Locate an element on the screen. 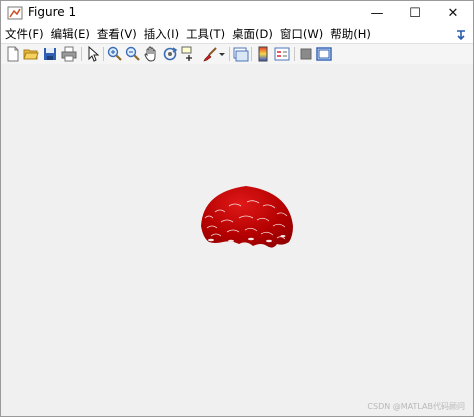 Image resolution: width=474 pixels, height=417 pixels. brush-dropdown-icon is located at coordinates (222, 54).